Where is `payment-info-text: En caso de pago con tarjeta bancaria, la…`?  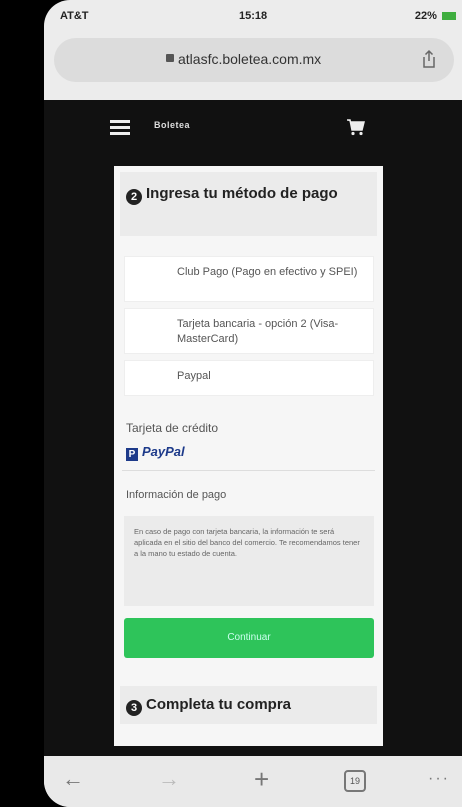
payment-info-text: En caso de pago con tarjeta bancaria, la… is located at coordinates (247, 542).